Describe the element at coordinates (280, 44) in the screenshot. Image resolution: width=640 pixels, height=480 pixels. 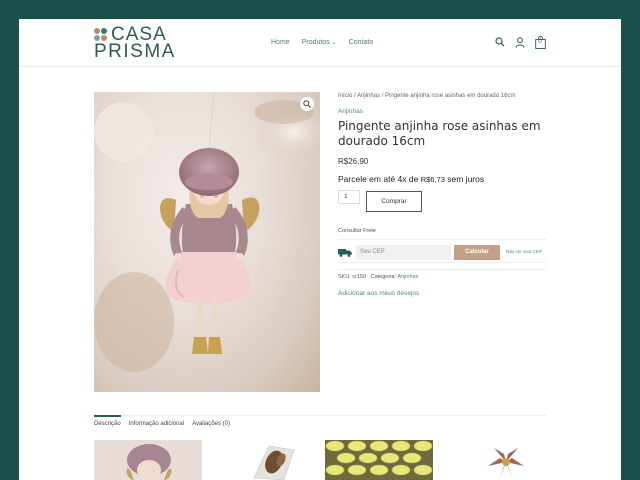
I see `nav-item-home: Home` at that location.